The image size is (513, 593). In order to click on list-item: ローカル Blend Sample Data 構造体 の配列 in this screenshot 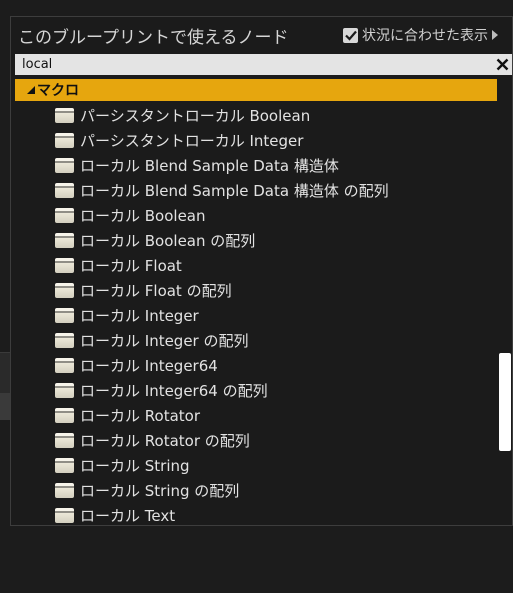, I will do `click(275, 190)`.